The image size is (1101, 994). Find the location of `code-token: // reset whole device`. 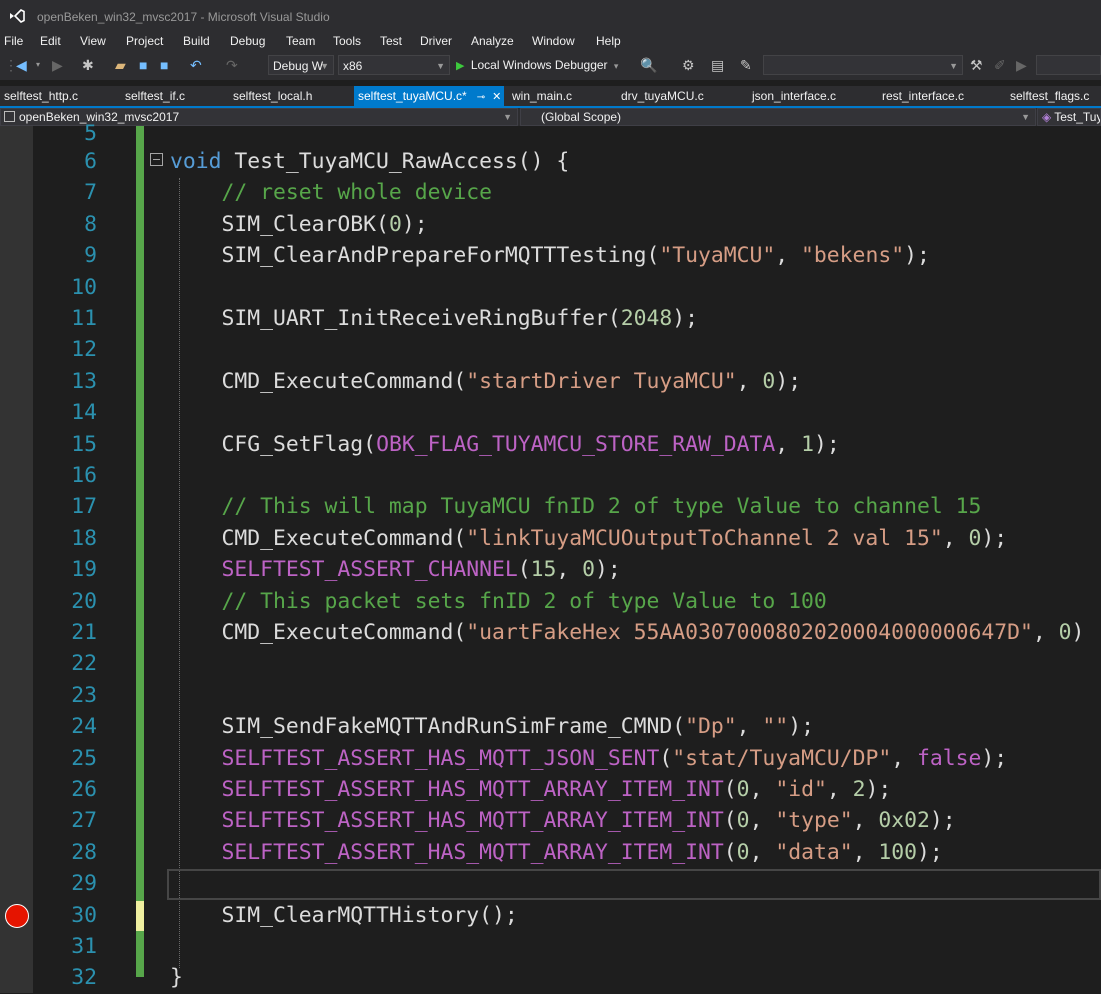

code-token: // reset whole device is located at coordinates (356, 193).